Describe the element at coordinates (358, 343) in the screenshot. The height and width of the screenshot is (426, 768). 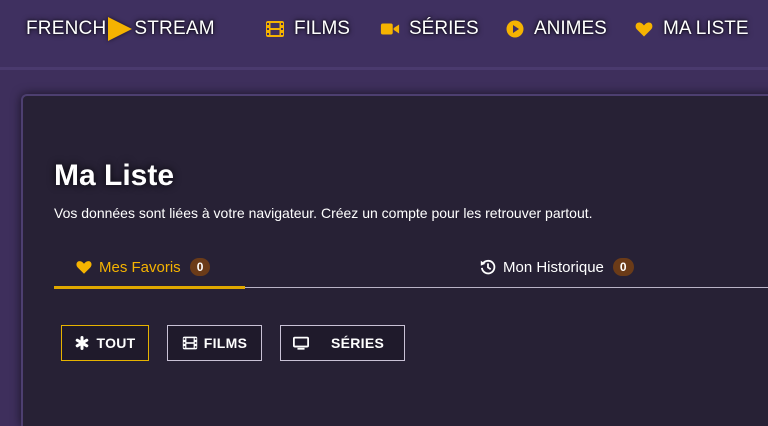
I see `filter-label: SÉRIES` at that location.